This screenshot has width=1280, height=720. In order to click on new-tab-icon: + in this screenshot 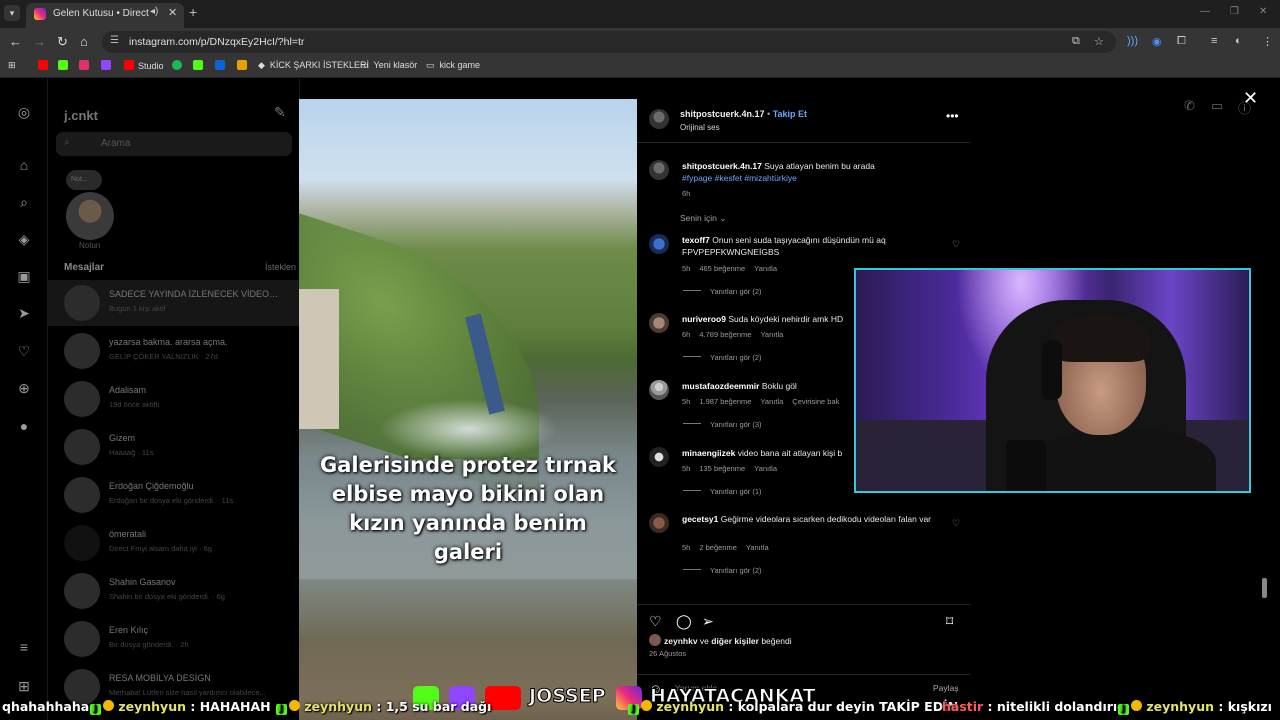, I will do `click(193, 12)`.